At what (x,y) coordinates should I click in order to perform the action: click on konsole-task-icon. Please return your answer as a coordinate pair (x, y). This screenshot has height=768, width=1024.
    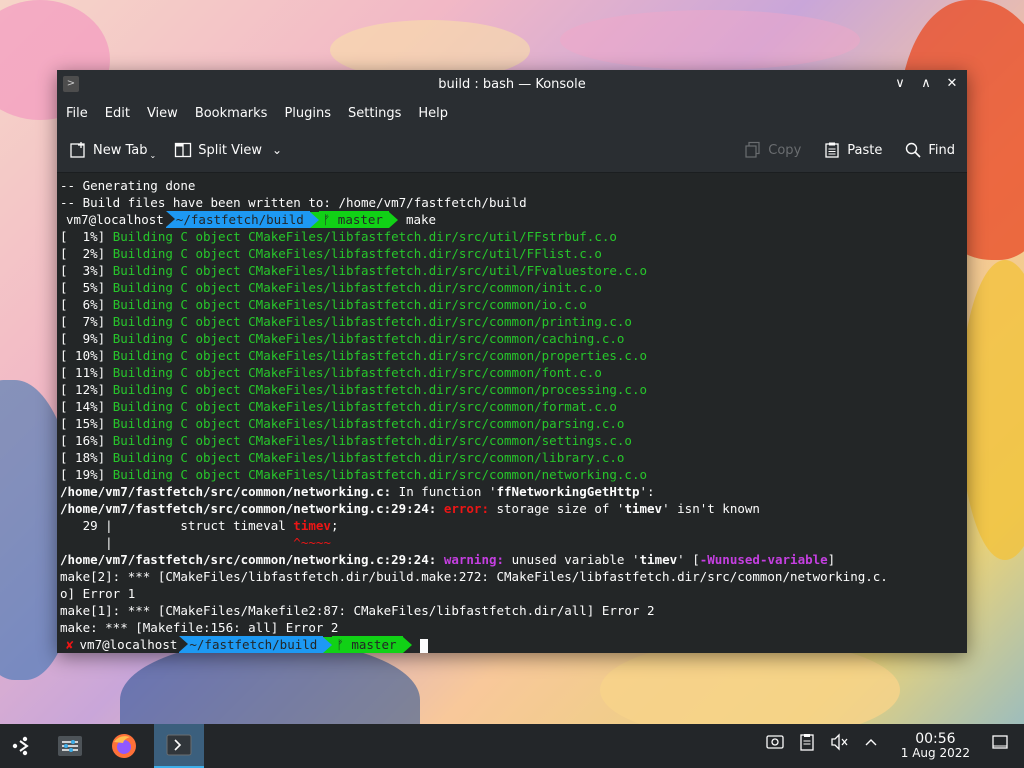
    Looking at the image, I should click on (179, 746).